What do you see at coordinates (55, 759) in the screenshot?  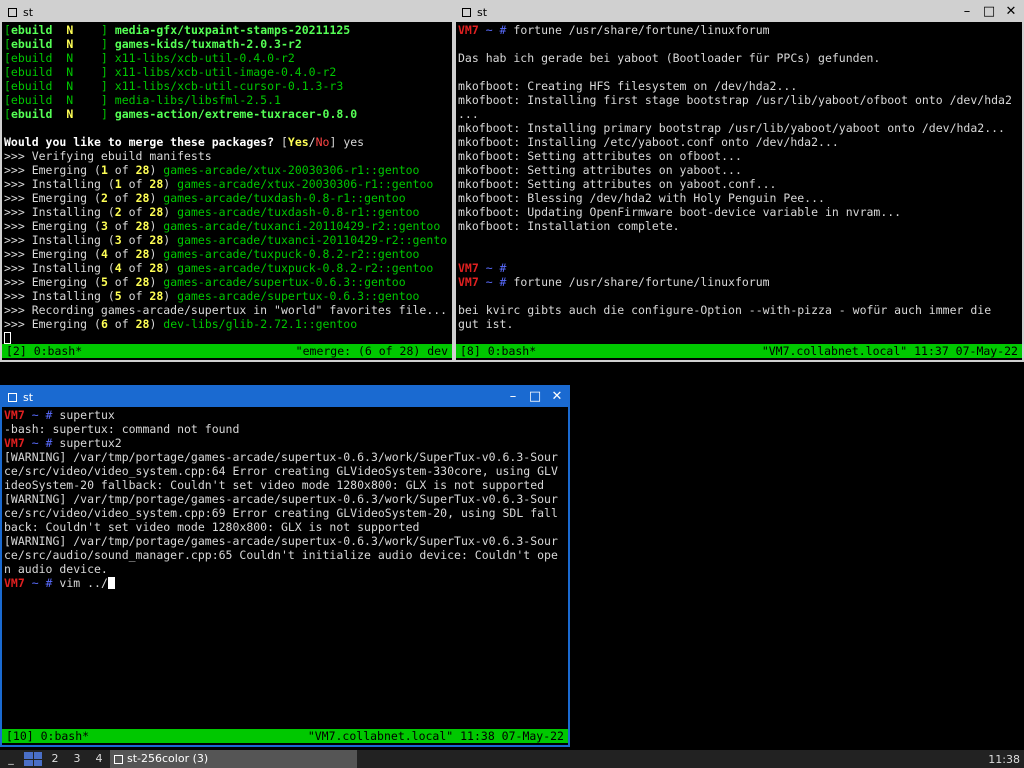 I see `workspace-2-button: 2` at bounding box center [55, 759].